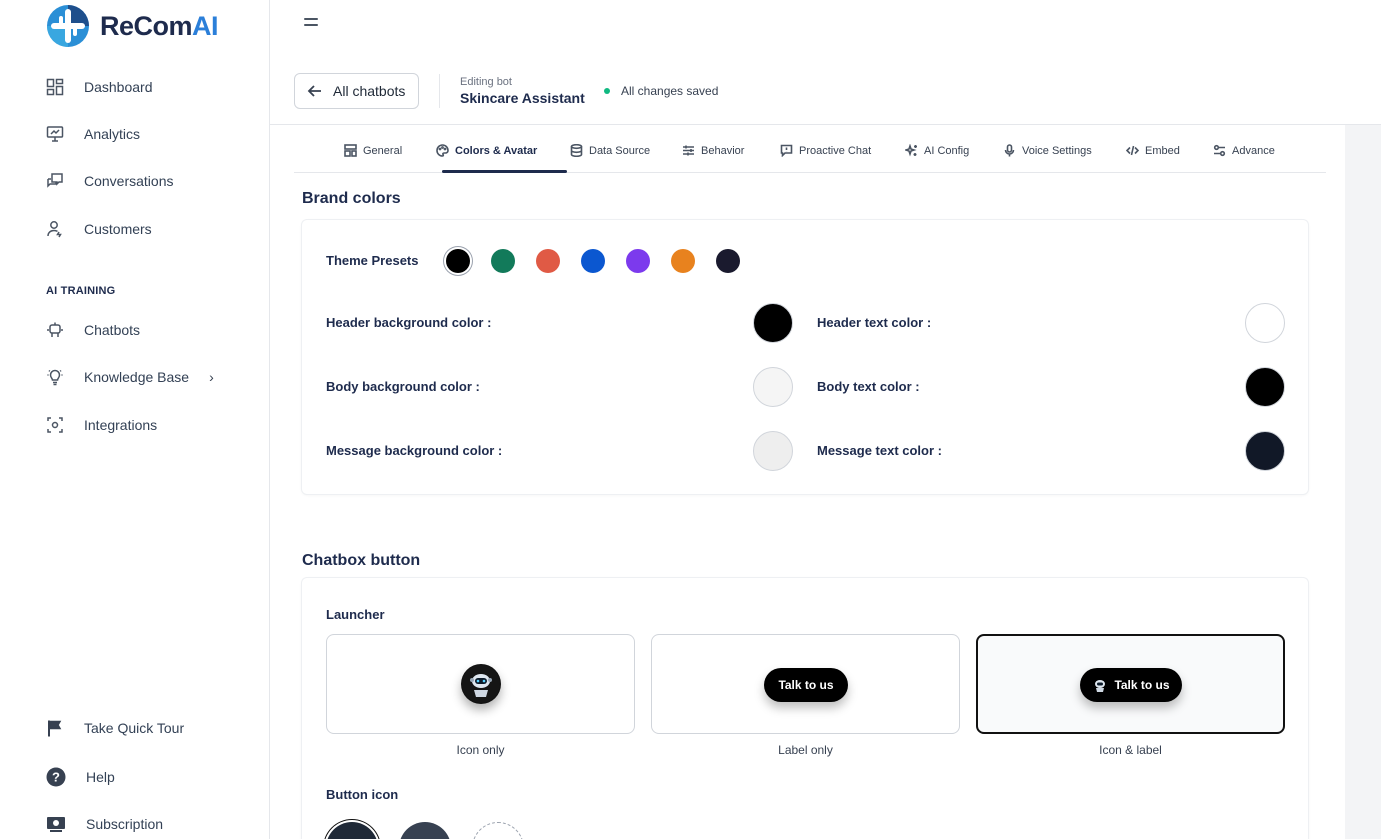  I want to click on sidebar-item-analytics: Analytics, so click(93, 134).